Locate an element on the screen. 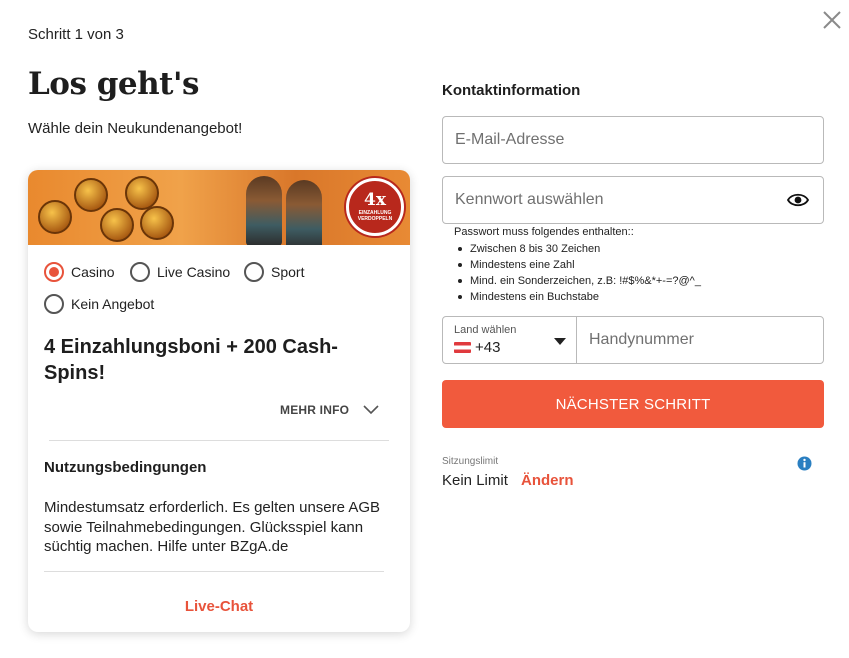 This screenshot has height=658, width=849. password-input is located at coordinates (633, 200).